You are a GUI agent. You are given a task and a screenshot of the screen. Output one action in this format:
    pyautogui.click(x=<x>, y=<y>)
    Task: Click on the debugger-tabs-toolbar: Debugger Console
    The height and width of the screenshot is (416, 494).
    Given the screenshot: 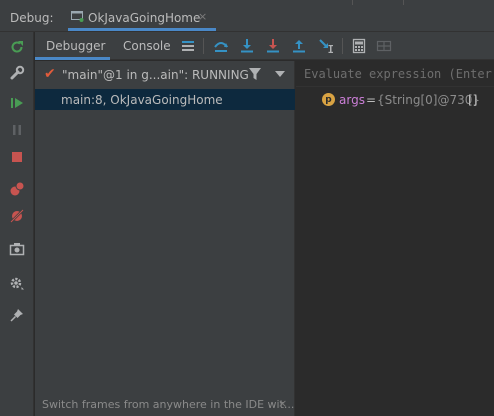 What is the action you would take?
    pyautogui.click(x=264, y=46)
    